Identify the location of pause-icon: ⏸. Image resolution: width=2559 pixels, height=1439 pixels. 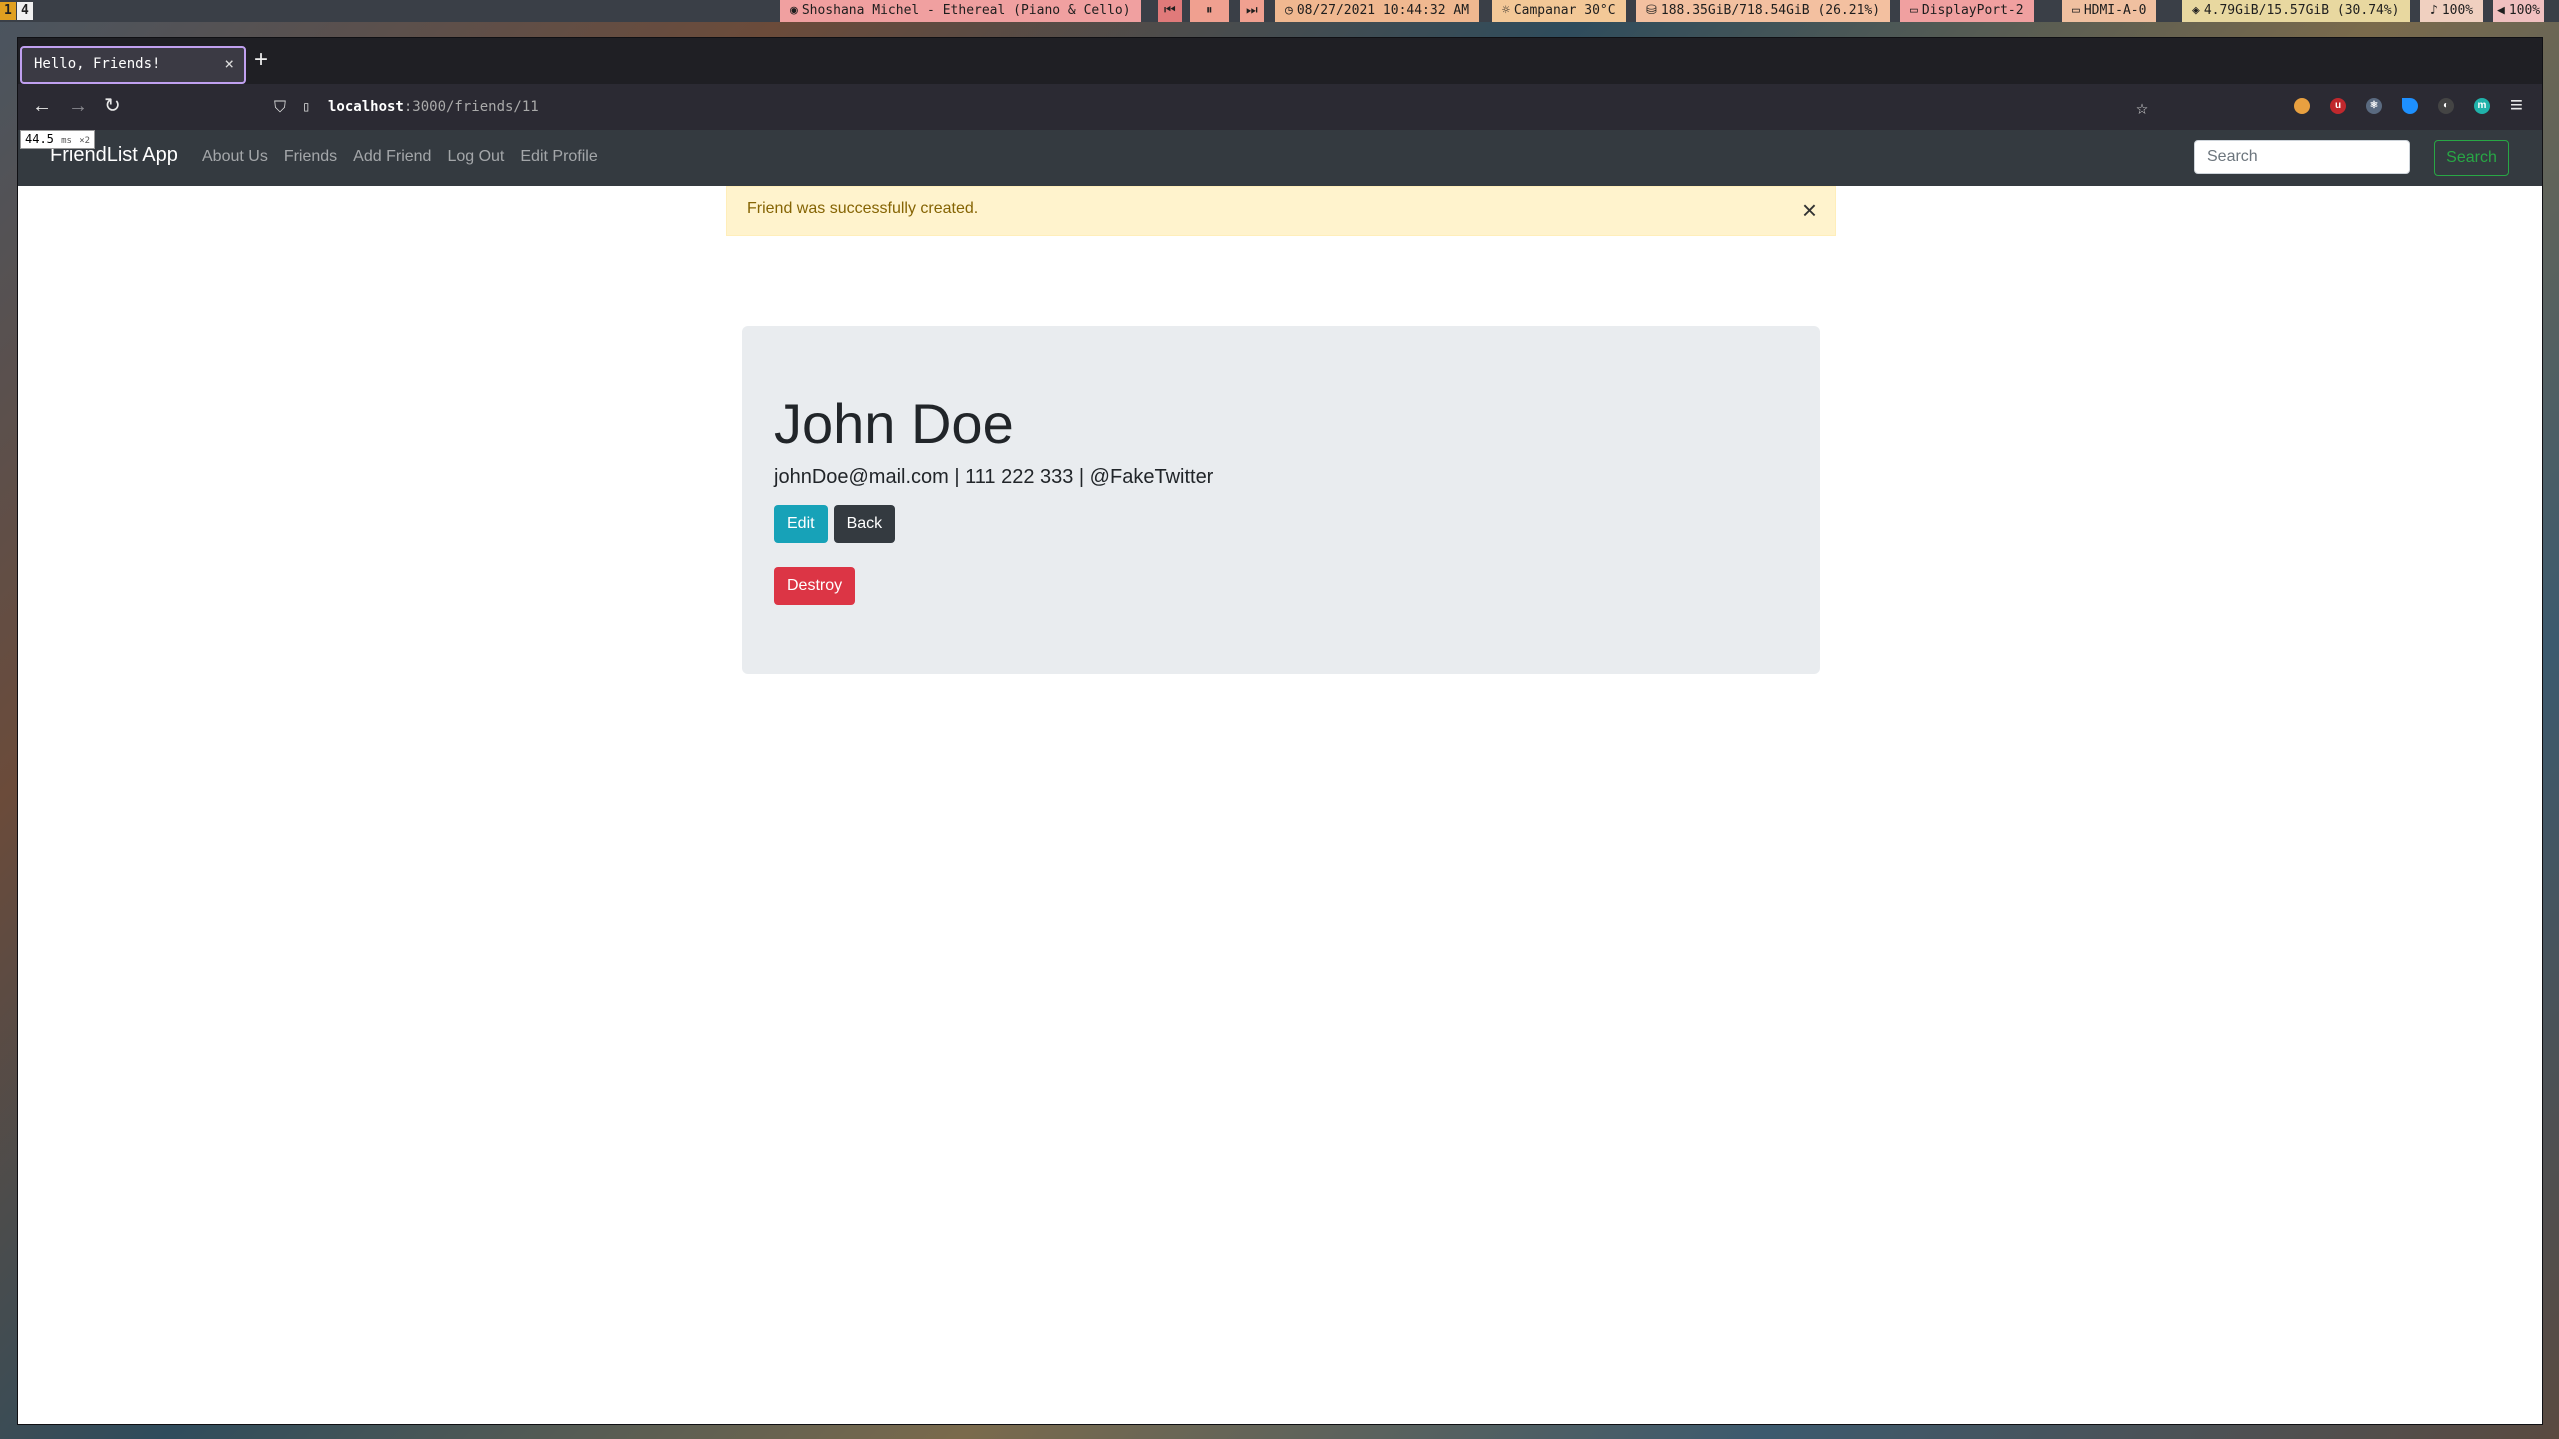
(1209, 10).